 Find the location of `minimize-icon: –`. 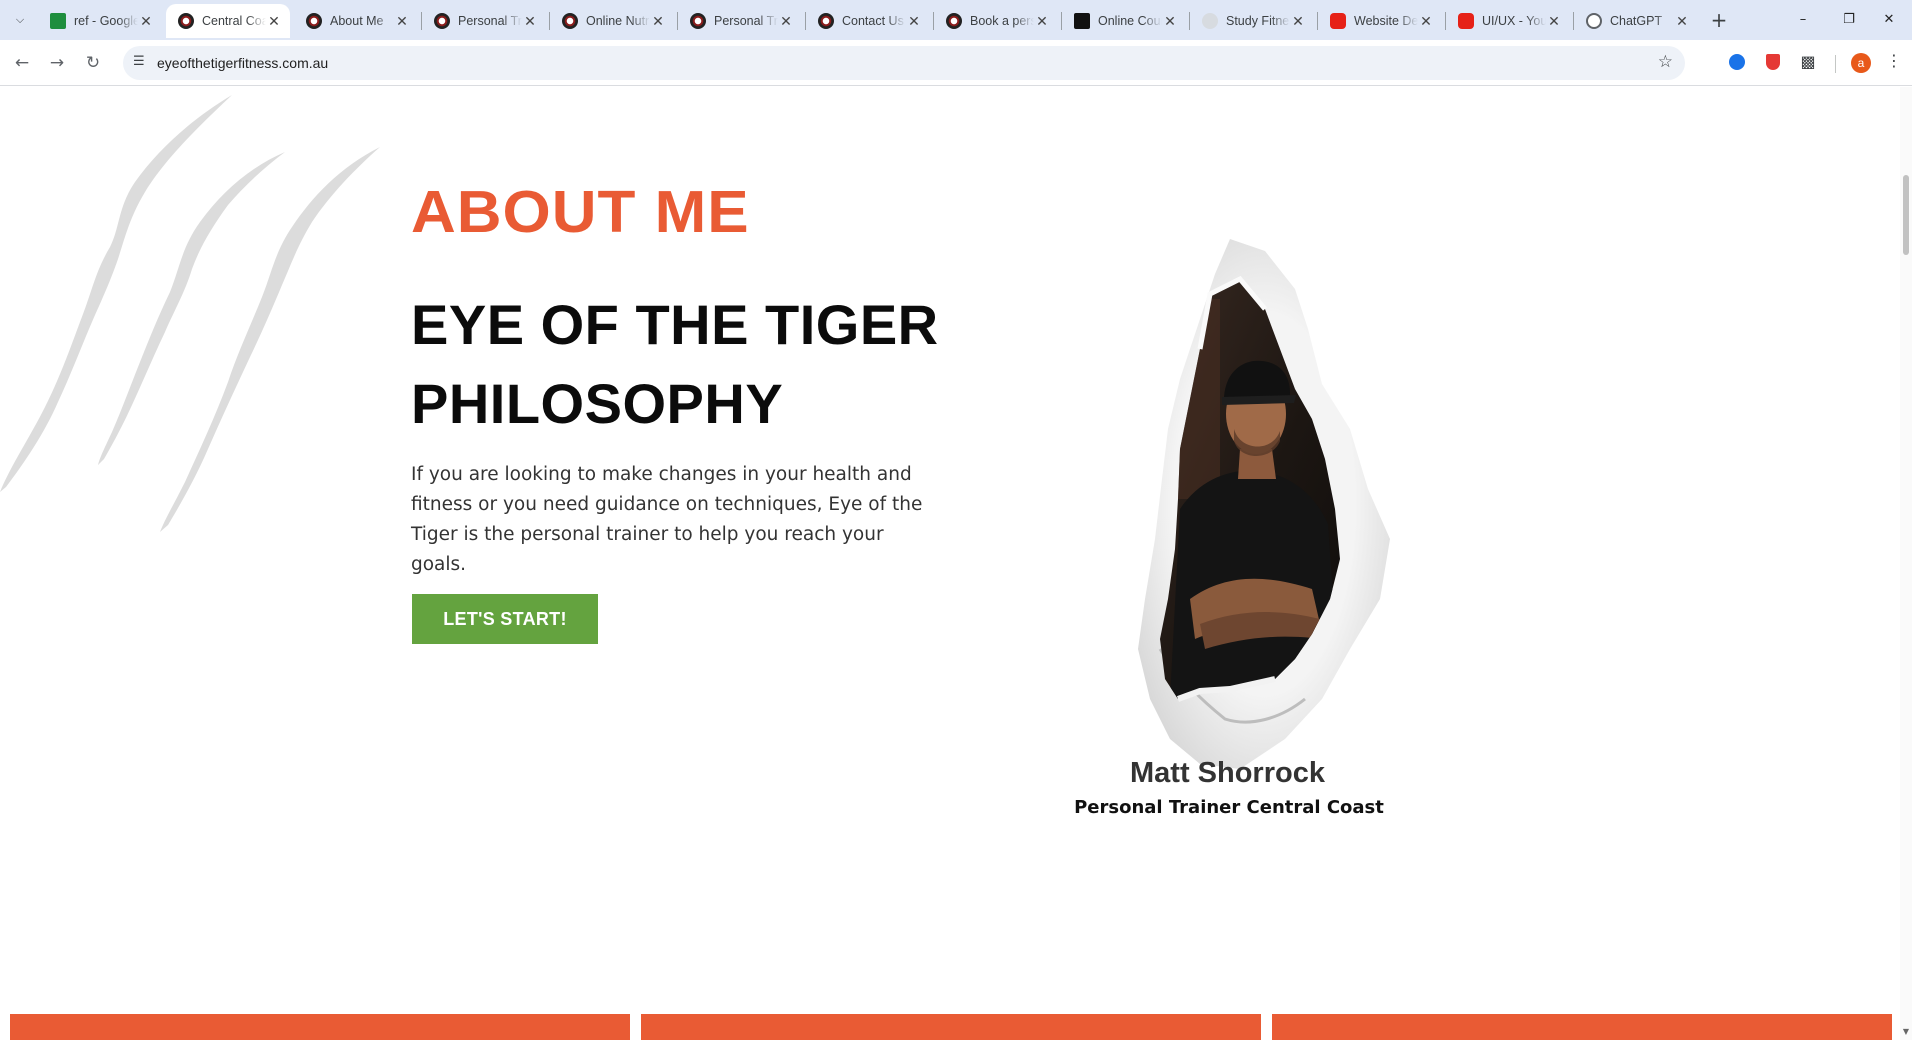

minimize-icon: – is located at coordinates (1803, 20).